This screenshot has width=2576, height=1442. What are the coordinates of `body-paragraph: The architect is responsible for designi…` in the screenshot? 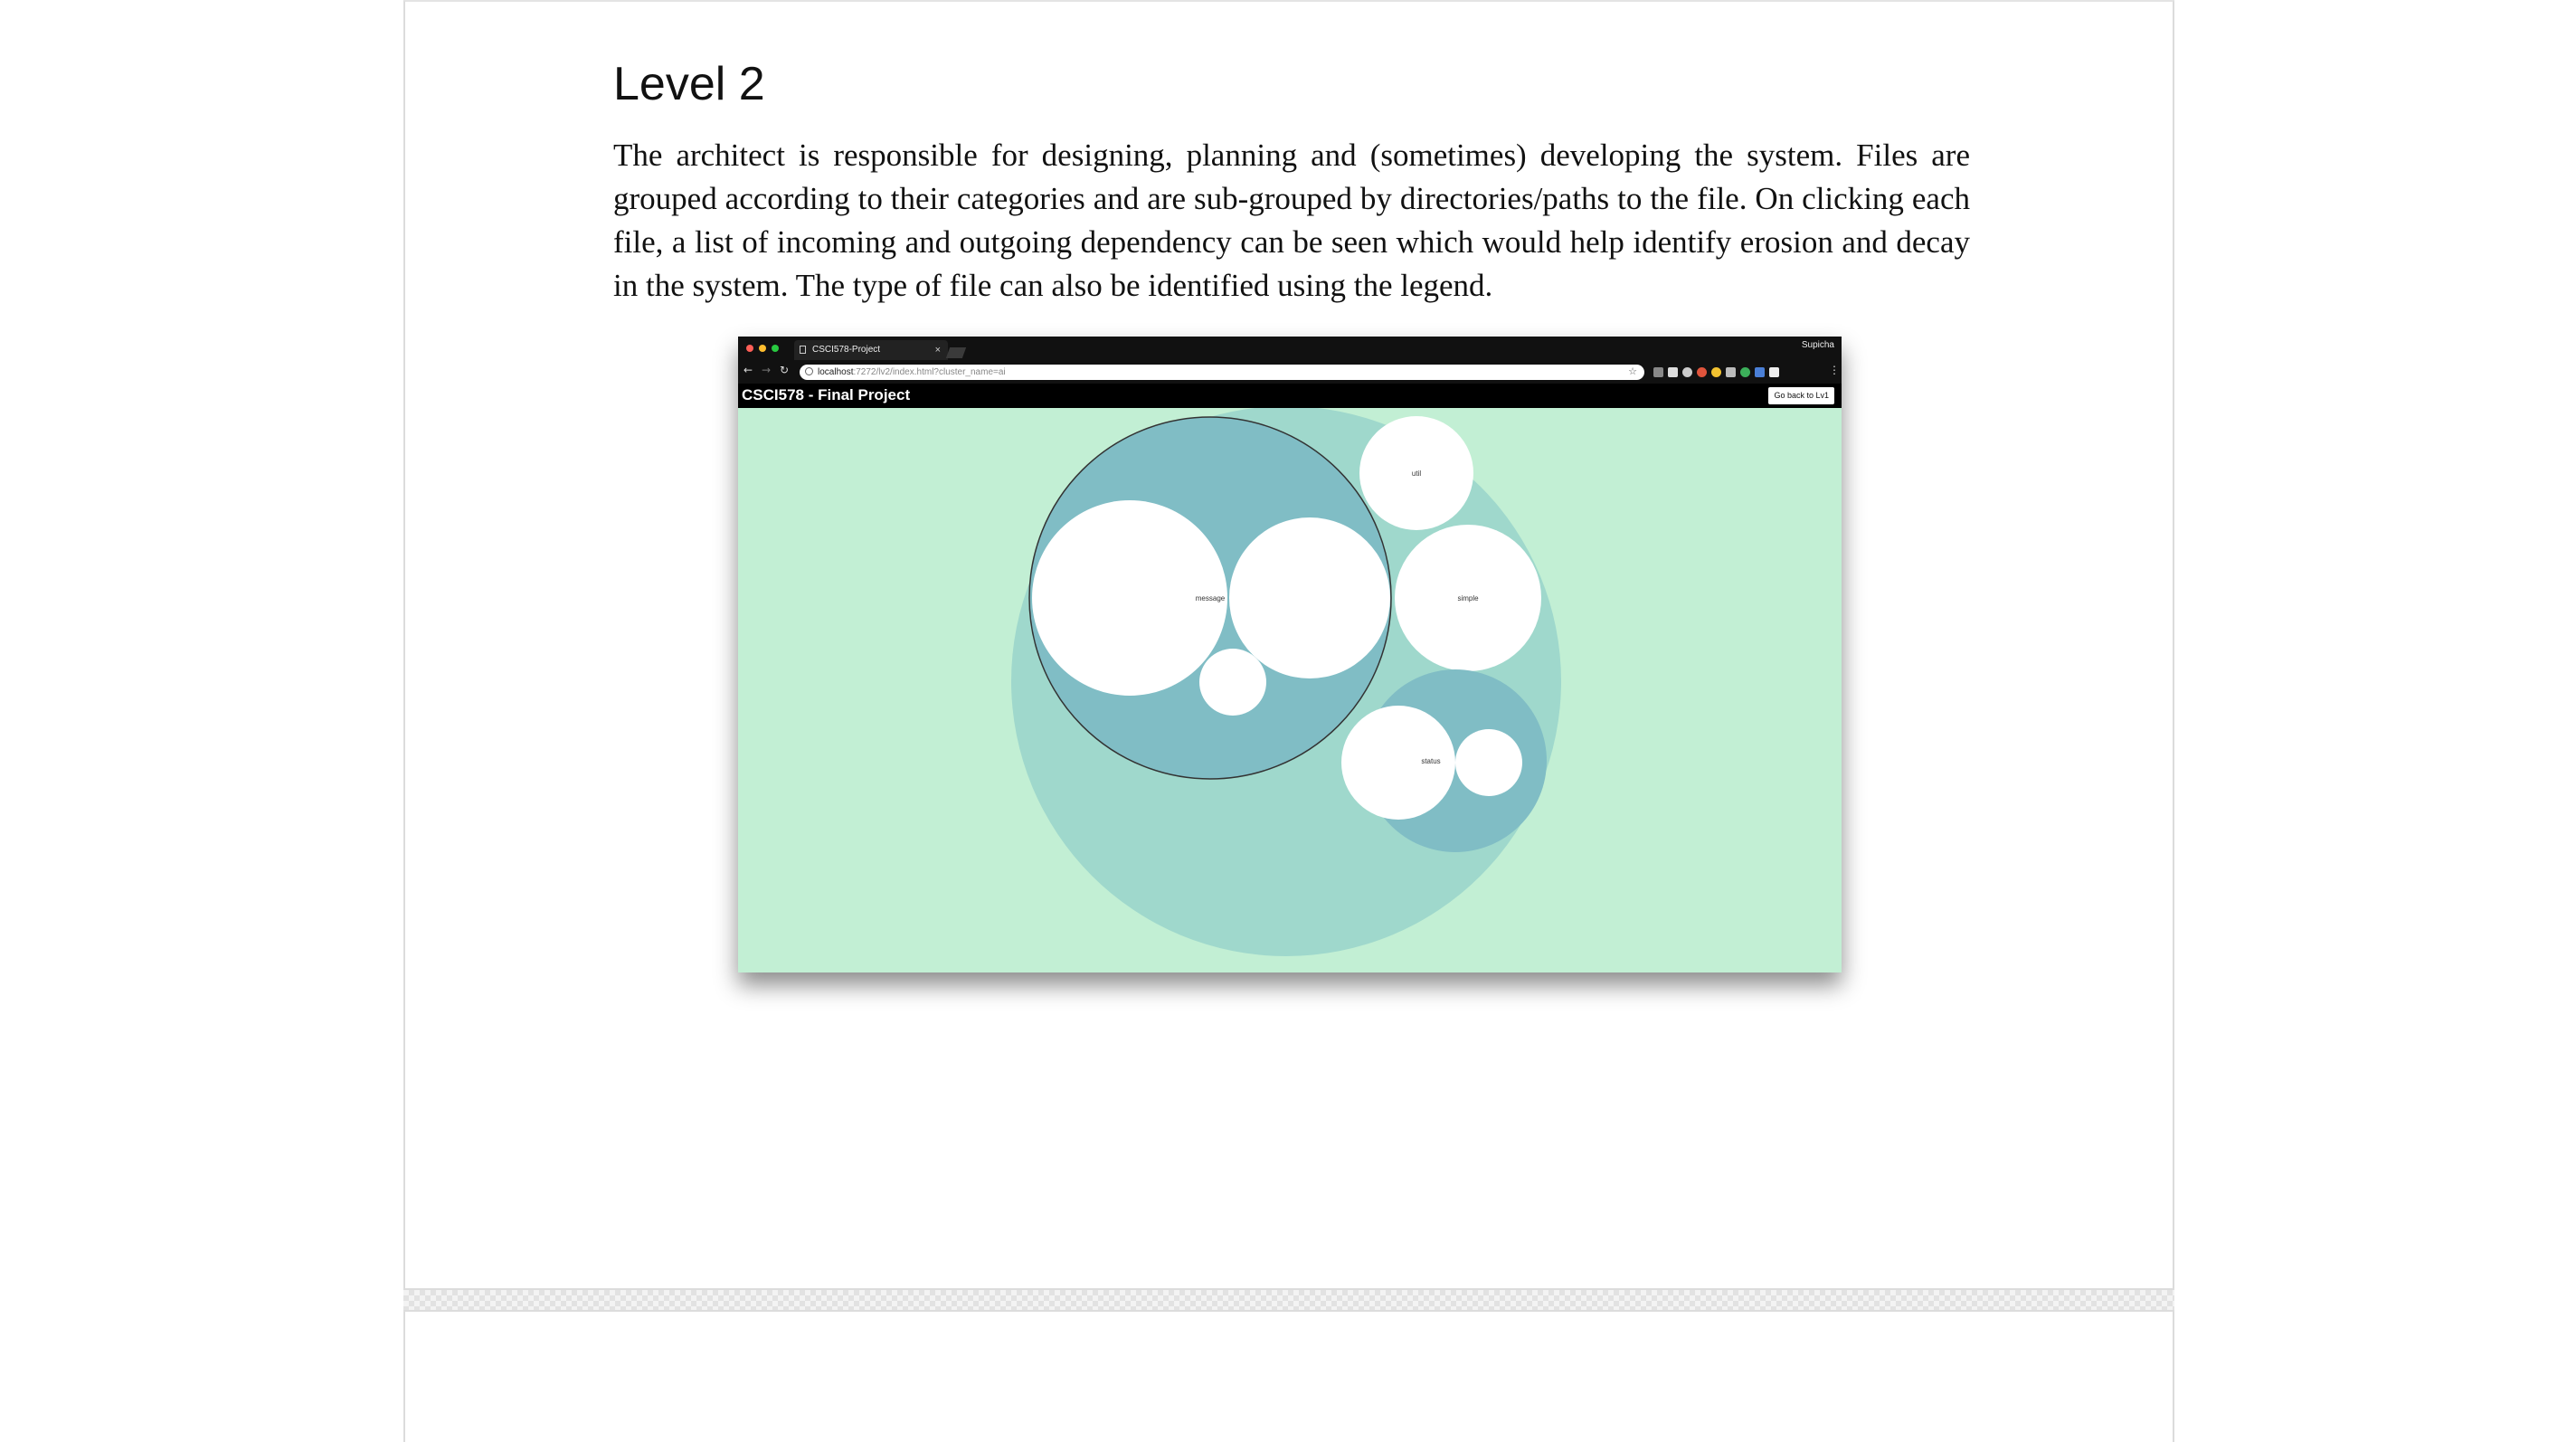 It's located at (1292, 220).